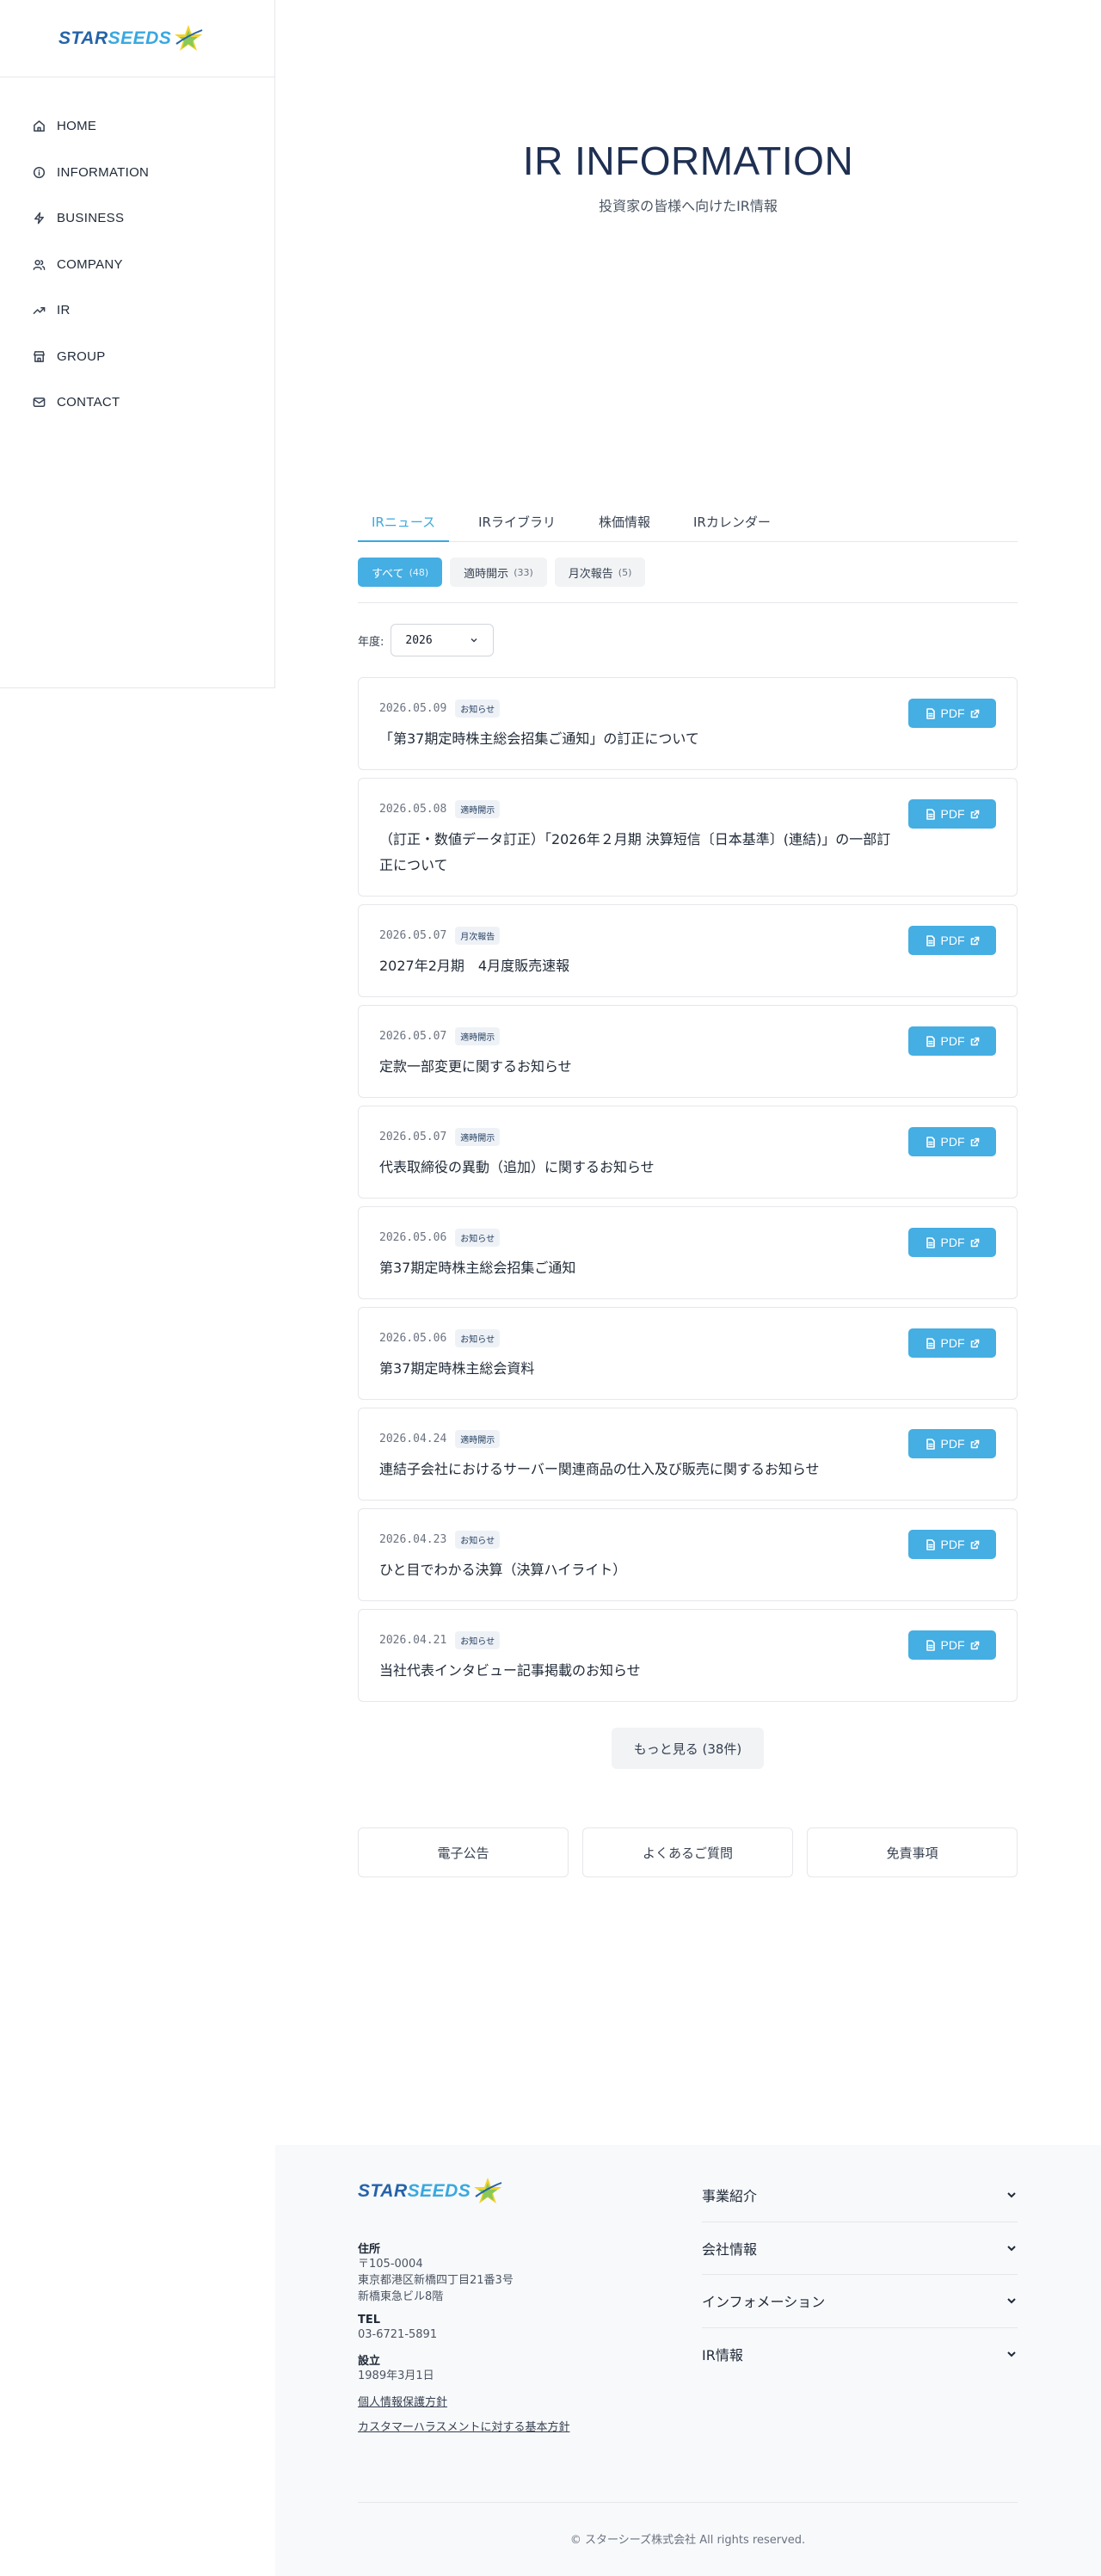  I want to click on page-subtitle: 投資家の皆様へ向けたIR情報, so click(688, 206).